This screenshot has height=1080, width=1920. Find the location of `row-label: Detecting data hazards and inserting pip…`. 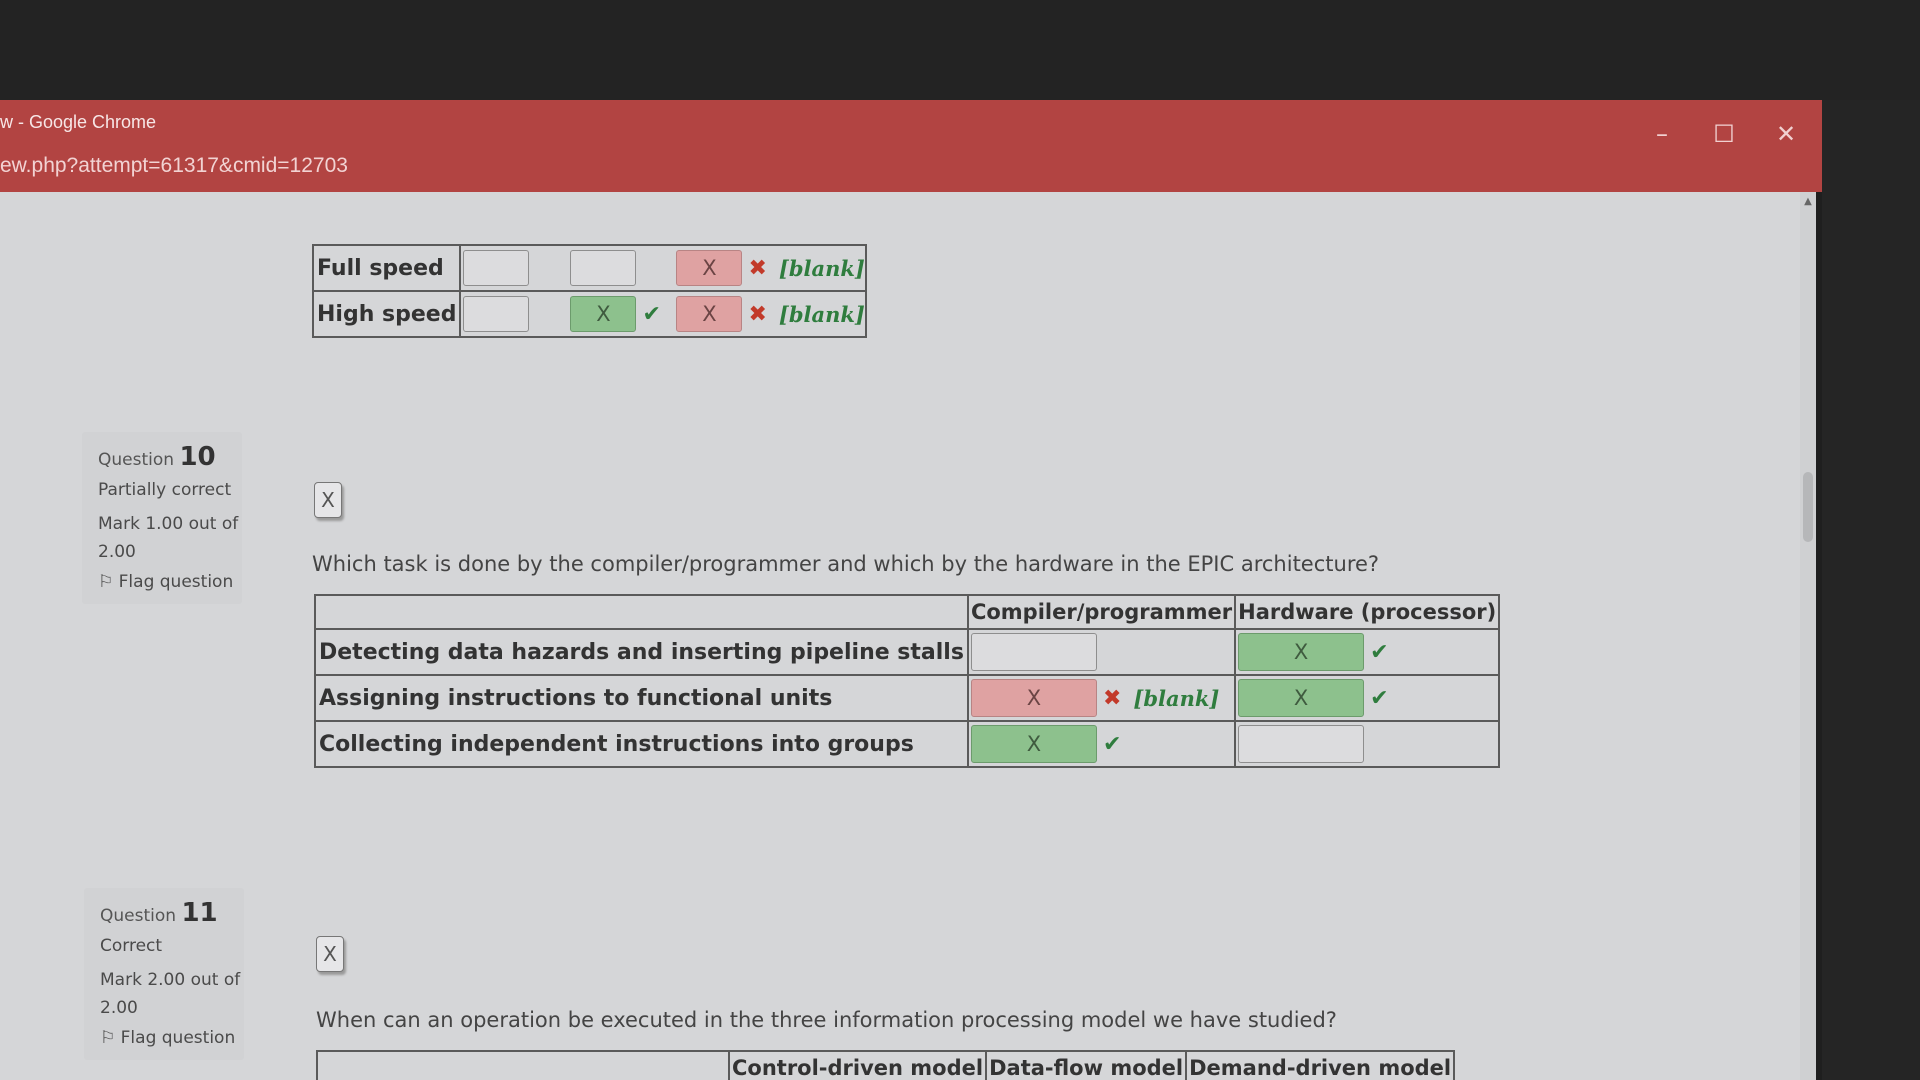

row-label: Detecting data hazards and inserting pip… is located at coordinates (641, 652).